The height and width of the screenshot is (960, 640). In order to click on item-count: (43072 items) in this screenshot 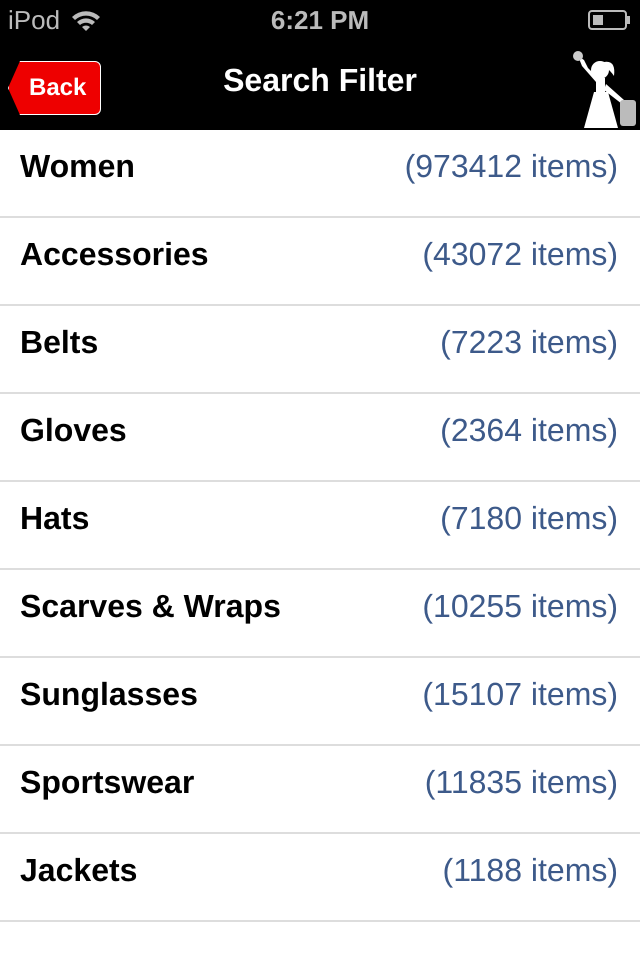, I will do `click(520, 254)`.